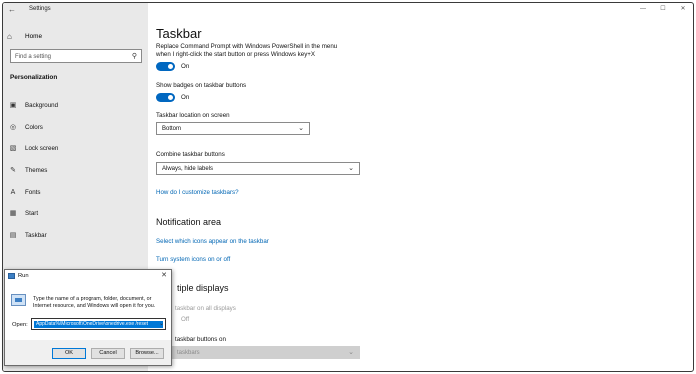 The height and width of the screenshot is (374, 696). What do you see at coordinates (18, 300) in the screenshot?
I see `run-program-icon` at bounding box center [18, 300].